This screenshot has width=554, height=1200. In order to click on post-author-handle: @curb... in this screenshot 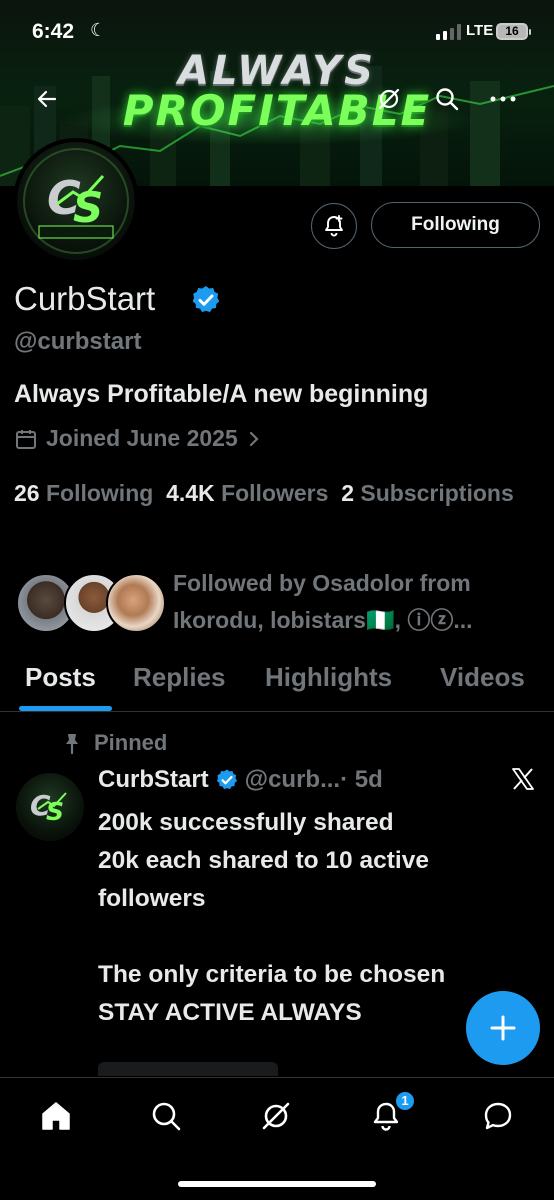, I will do `click(292, 780)`.